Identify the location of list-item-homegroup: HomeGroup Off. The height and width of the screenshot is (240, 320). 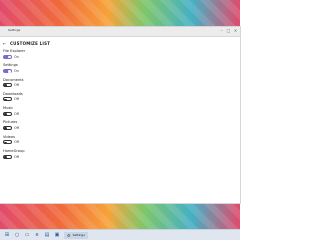
(121, 156).